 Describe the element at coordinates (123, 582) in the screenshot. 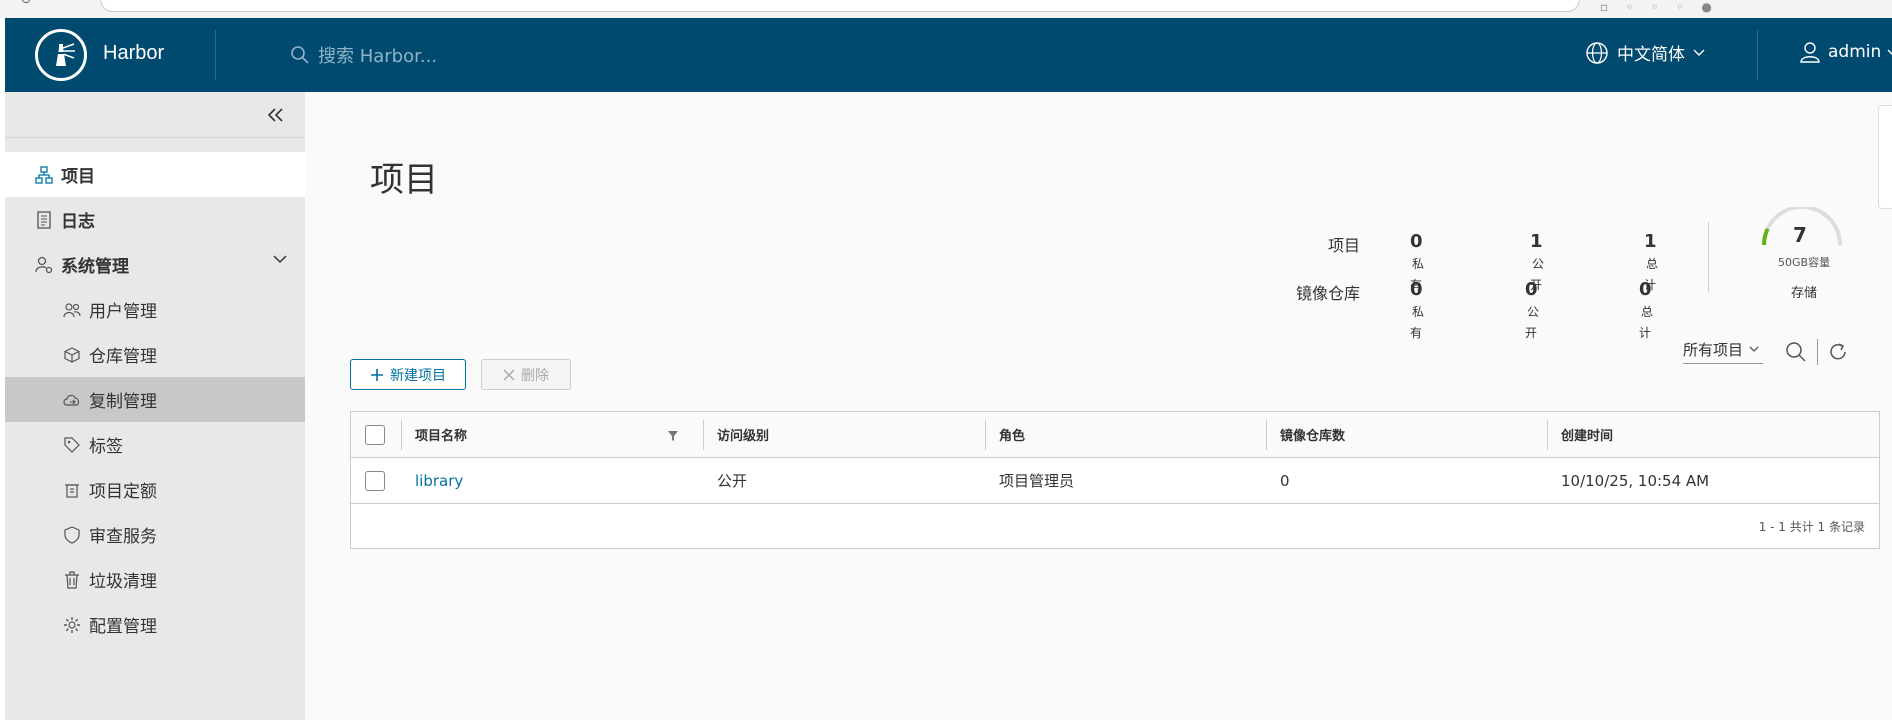

I see `sidebar-item-label: 垃圾清理` at that location.